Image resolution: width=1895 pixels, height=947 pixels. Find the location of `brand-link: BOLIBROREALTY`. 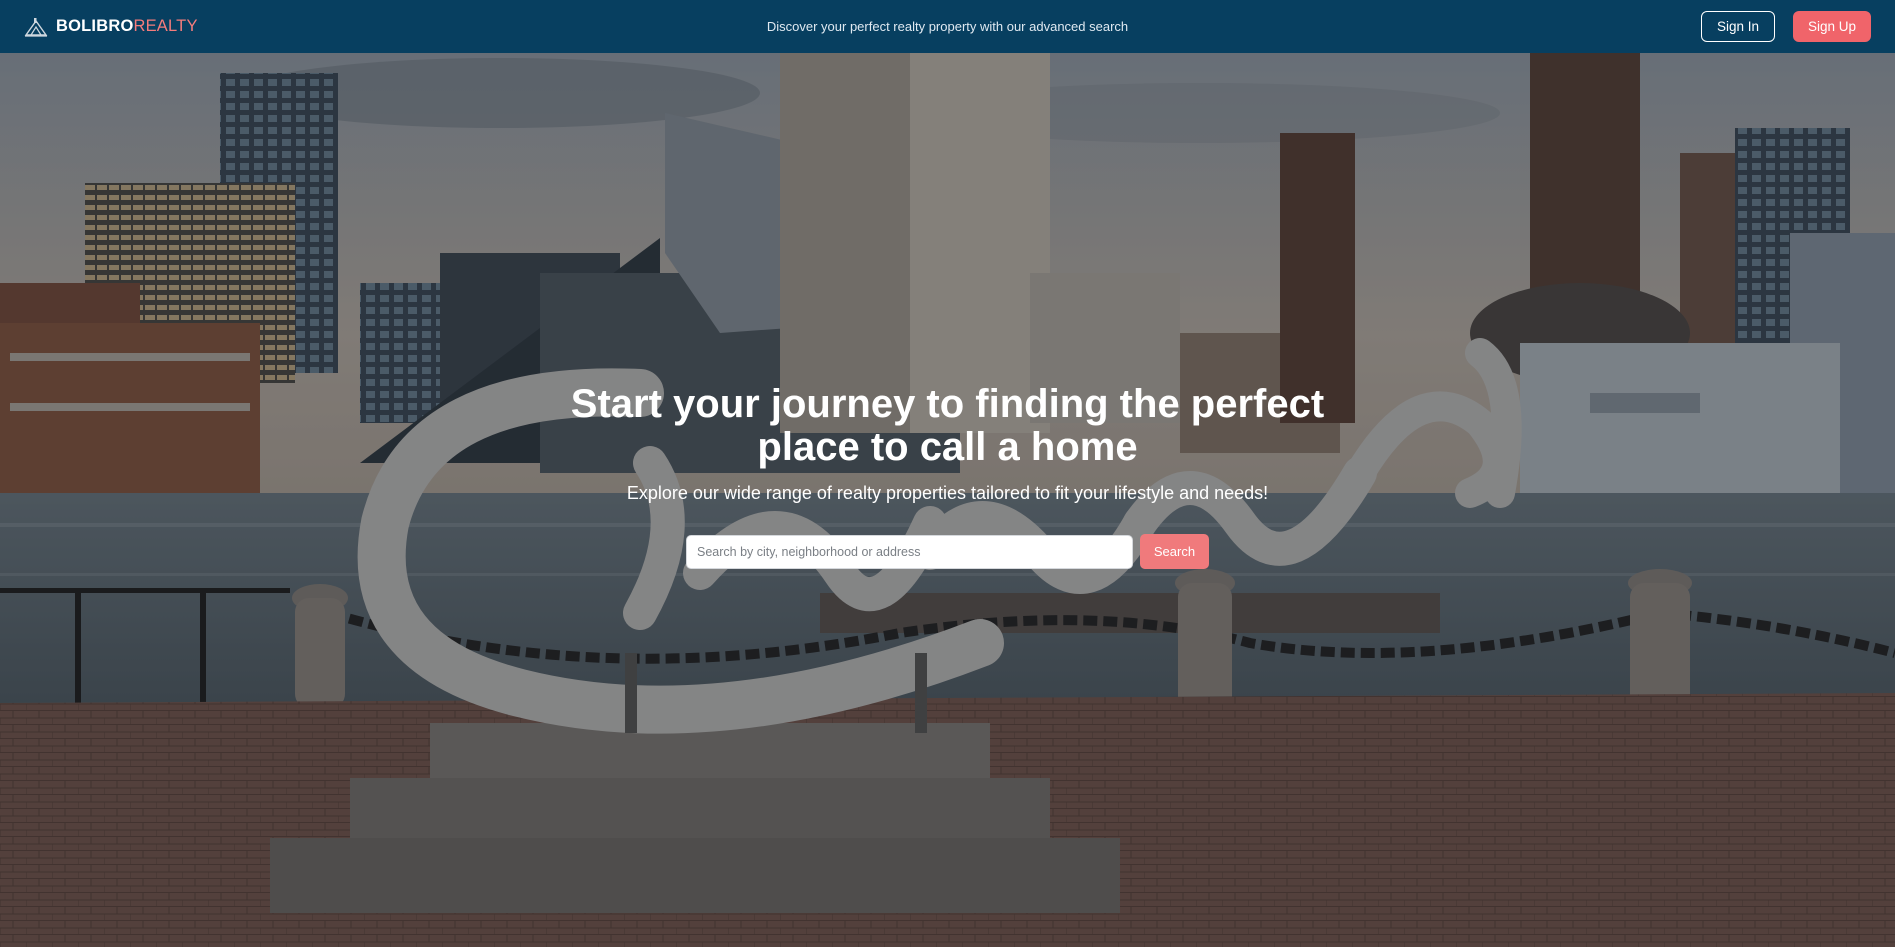

brand-link: BOLIBROREALTY is located at coordinates (111, 26).